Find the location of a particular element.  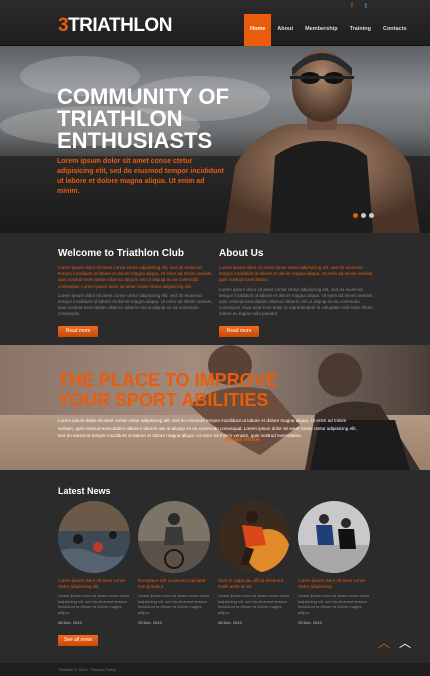

news-title: Latest News is located at coordinates (84, 491).